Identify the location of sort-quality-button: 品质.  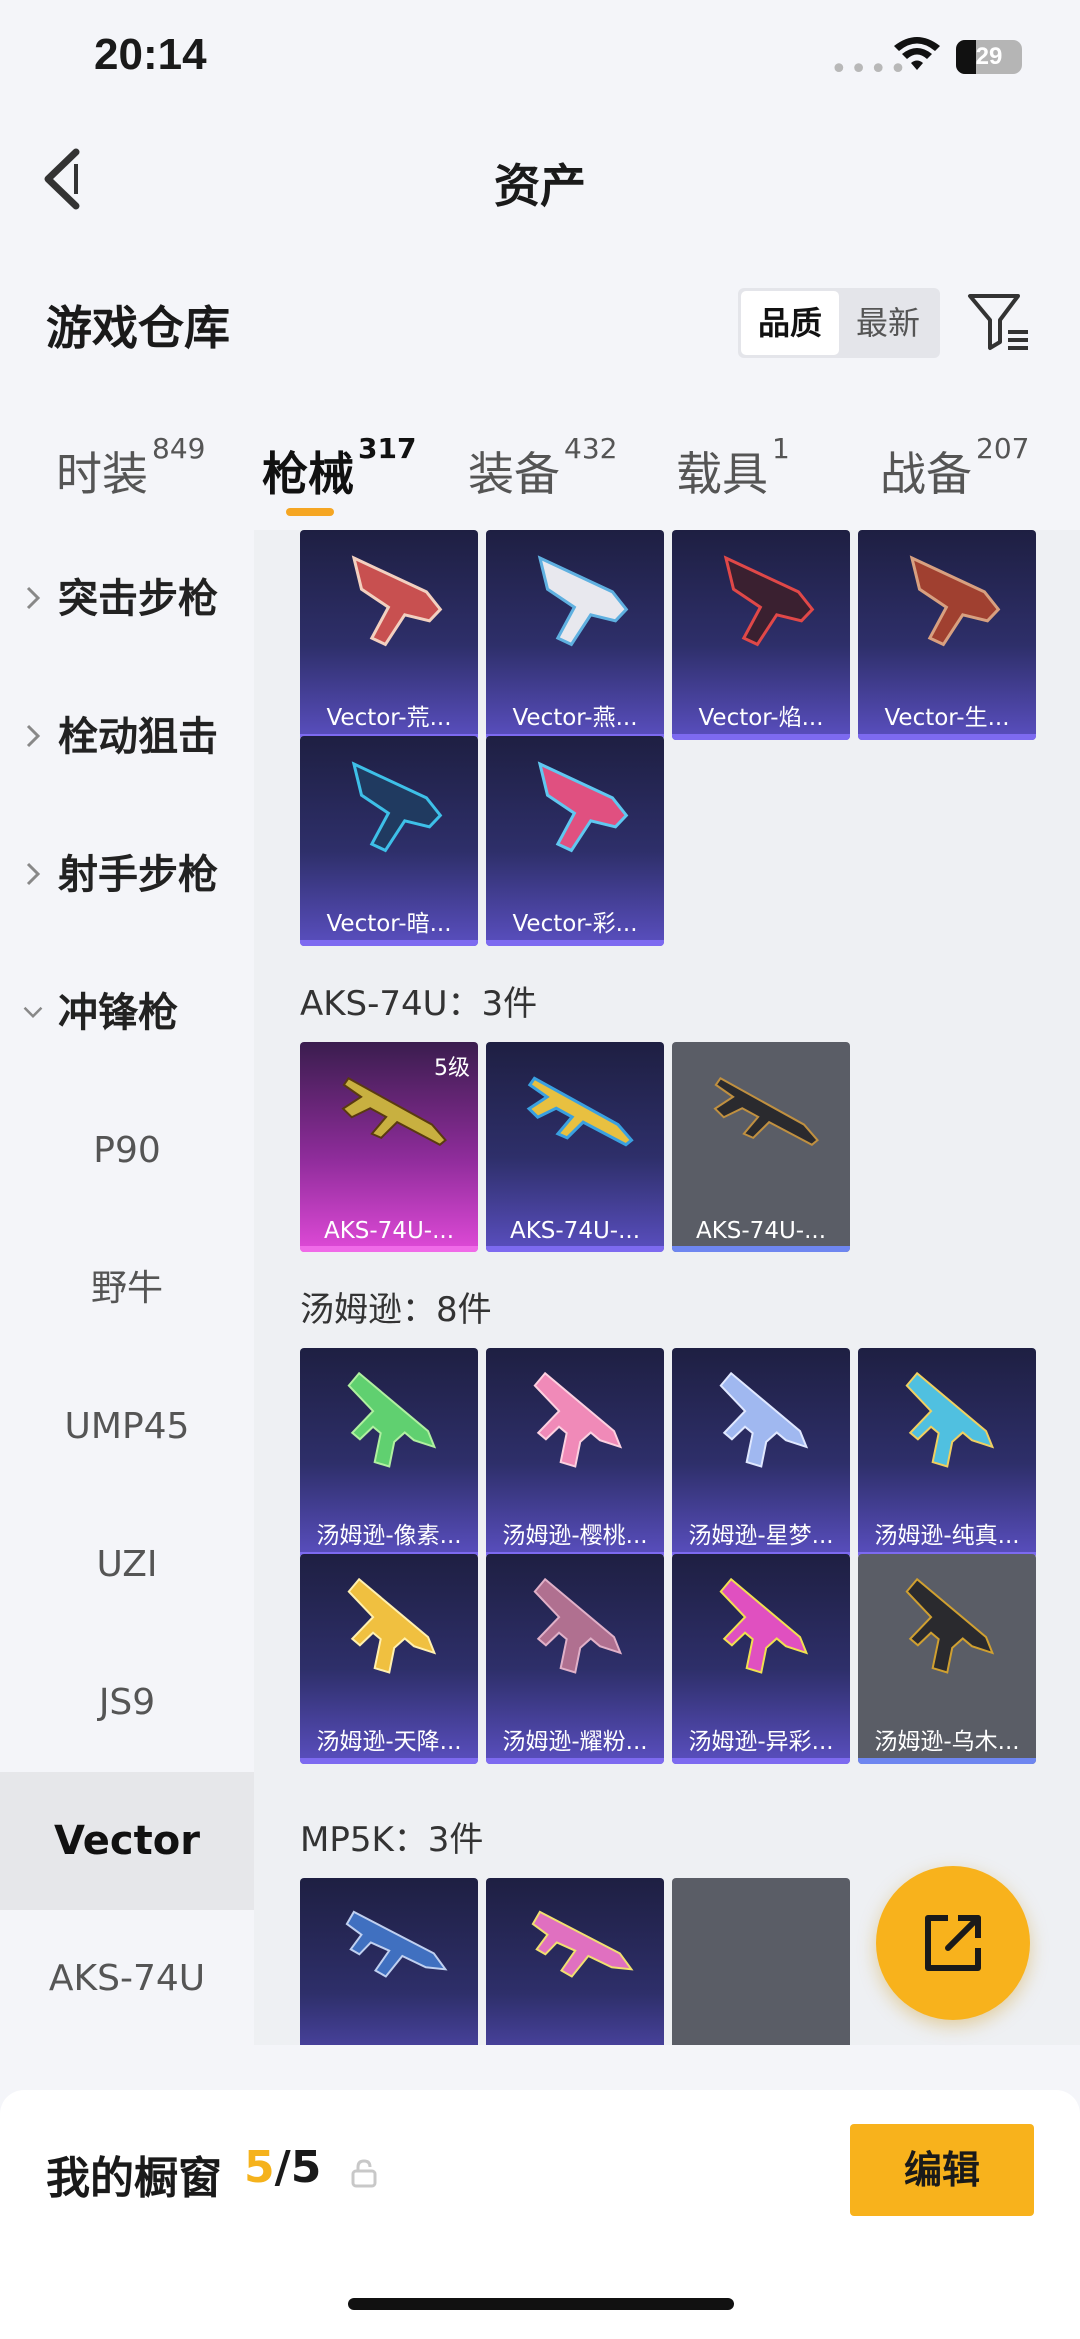
(790, 323).